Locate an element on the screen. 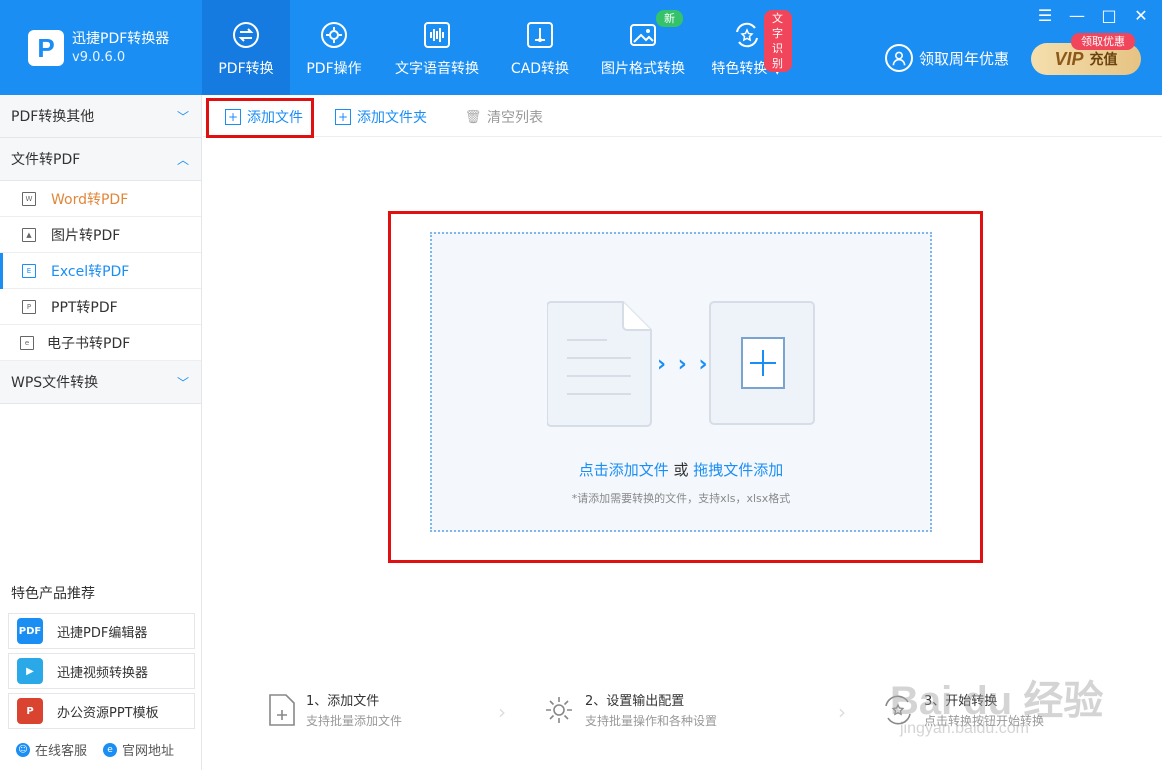  settings-icon is located at coordinates (559, 709).